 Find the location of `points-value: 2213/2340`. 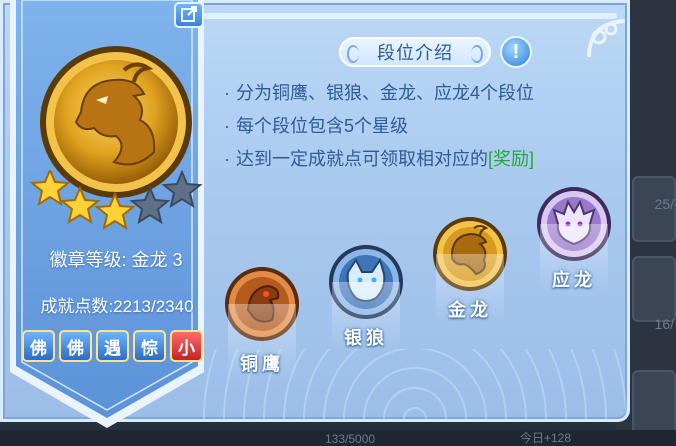

points-value: 2213/2340 is located at coordinates (153, 306).